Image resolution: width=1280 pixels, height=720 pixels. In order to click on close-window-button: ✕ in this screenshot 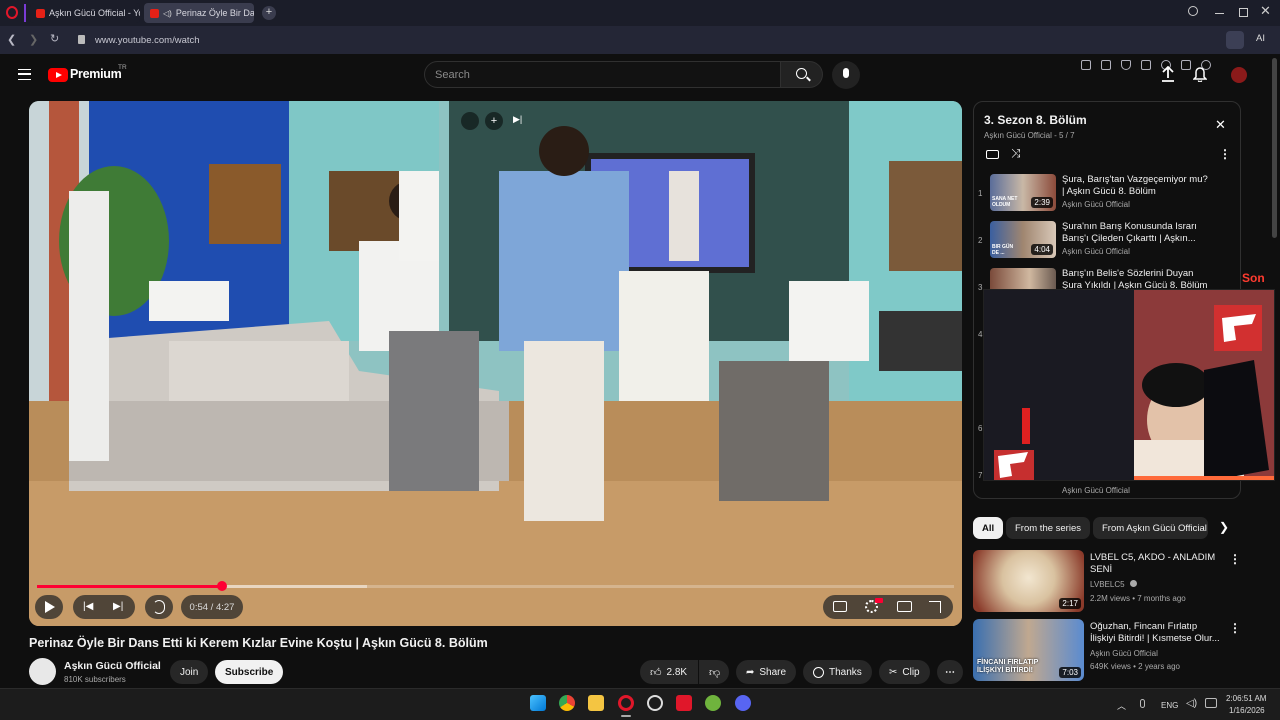, I will do `click(1265, 11)`.